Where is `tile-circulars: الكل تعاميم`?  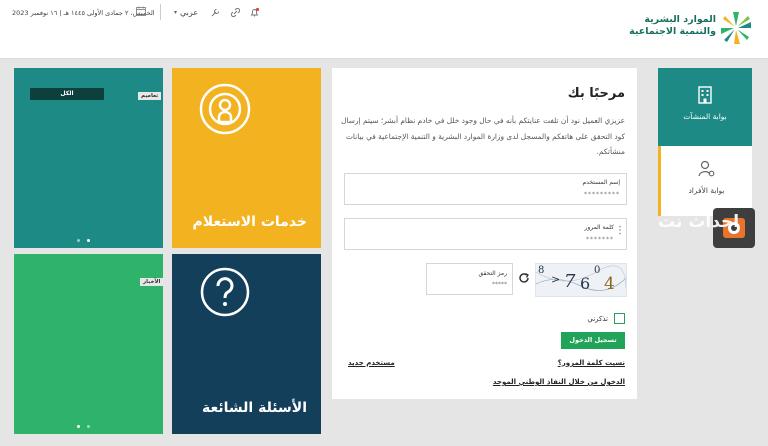 tile-circulars: الكل تعاميم is located at coordinates (88, 158).